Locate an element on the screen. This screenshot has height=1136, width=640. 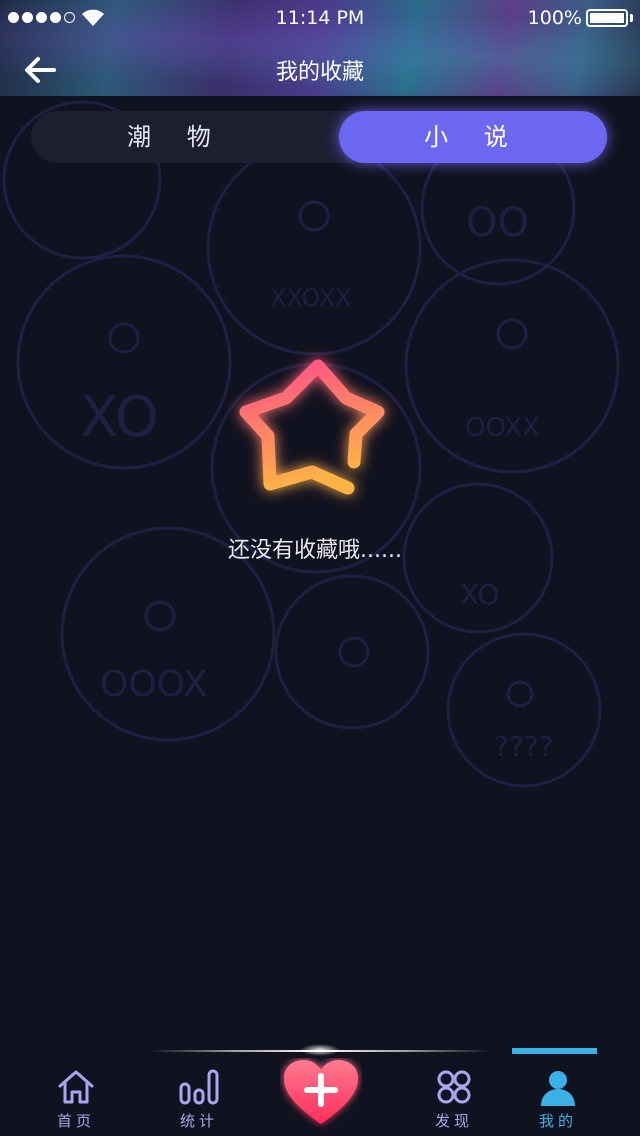
nav-home-label: 首页 is located at coordinates (75, 1121).